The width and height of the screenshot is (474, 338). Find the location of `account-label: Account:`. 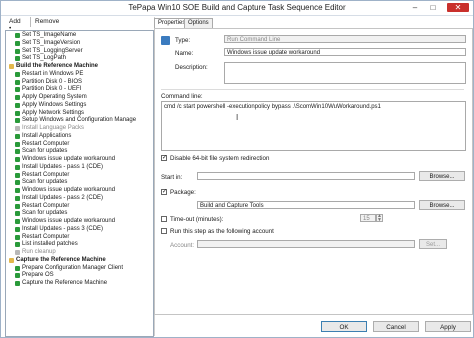

account-label: Account: is located at coordinates (182, 245).